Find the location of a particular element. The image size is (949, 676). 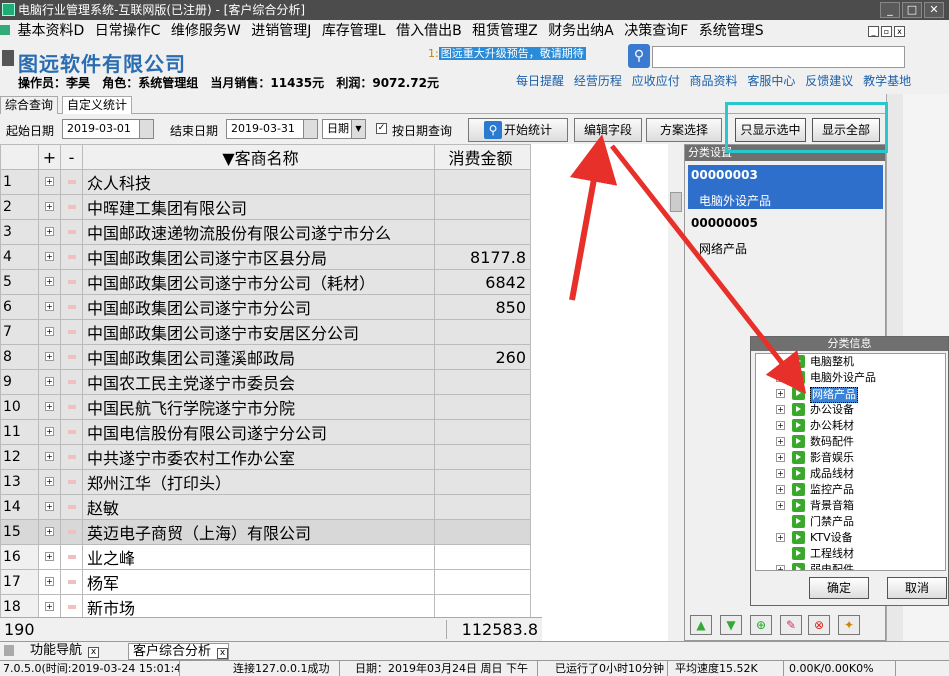

row-number: 12 is located at coordinates (19, 457).